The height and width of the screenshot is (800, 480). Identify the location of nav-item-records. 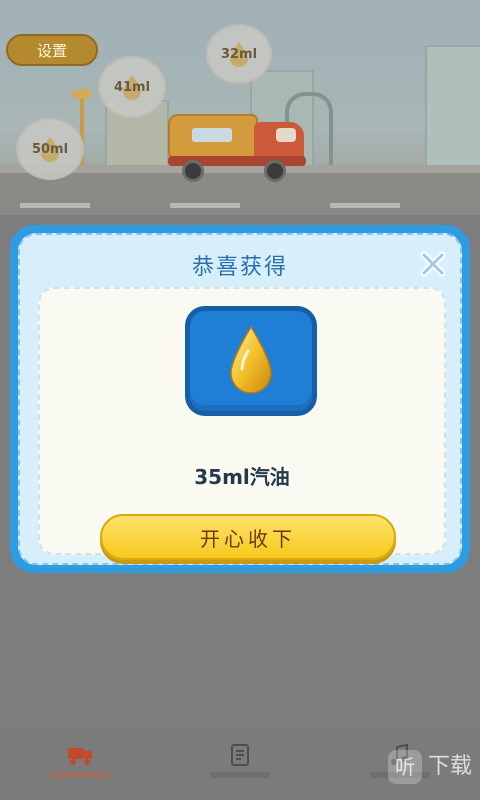
(240, 760).